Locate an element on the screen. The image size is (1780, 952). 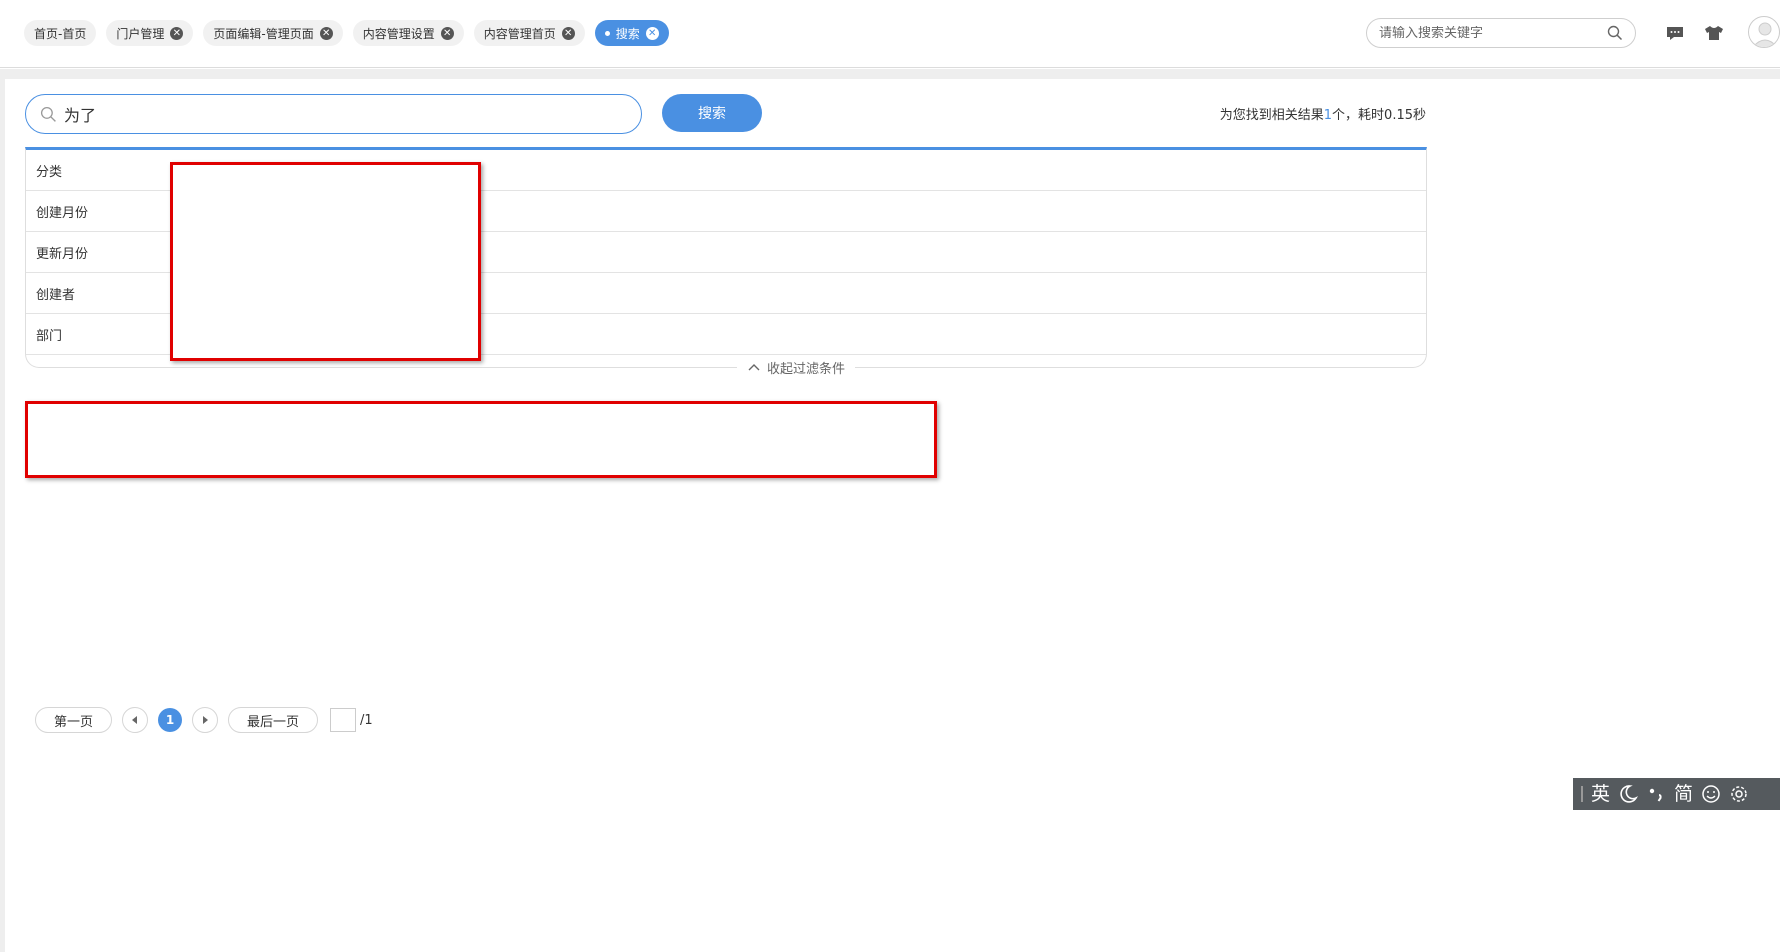
moon-icon is located at coordinates (1628, 794).